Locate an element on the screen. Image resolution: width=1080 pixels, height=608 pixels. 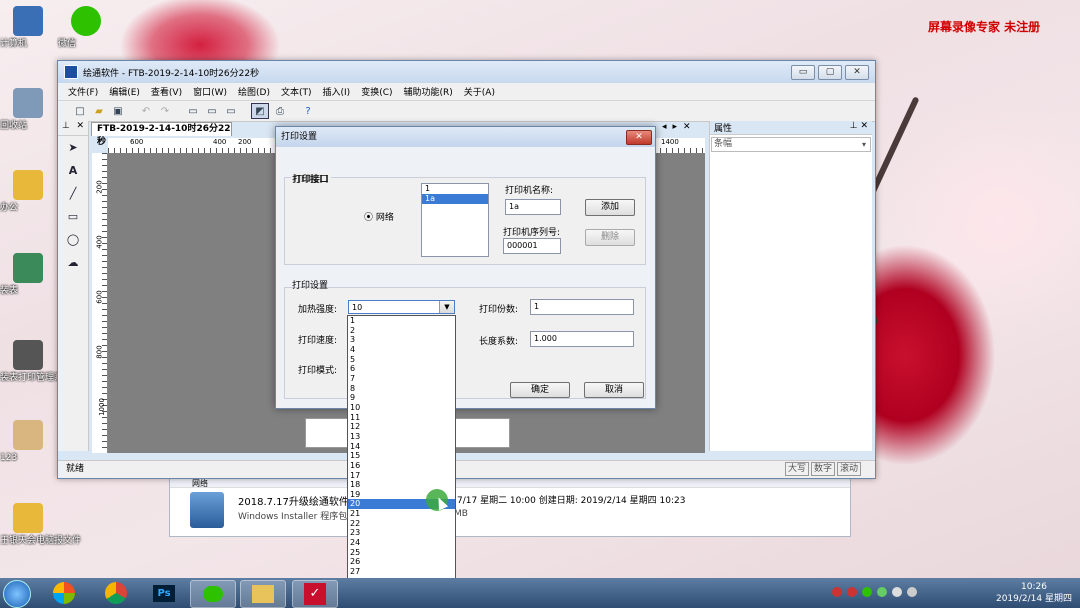
dropdown-option: 15 is located at coordinates (401, 456).